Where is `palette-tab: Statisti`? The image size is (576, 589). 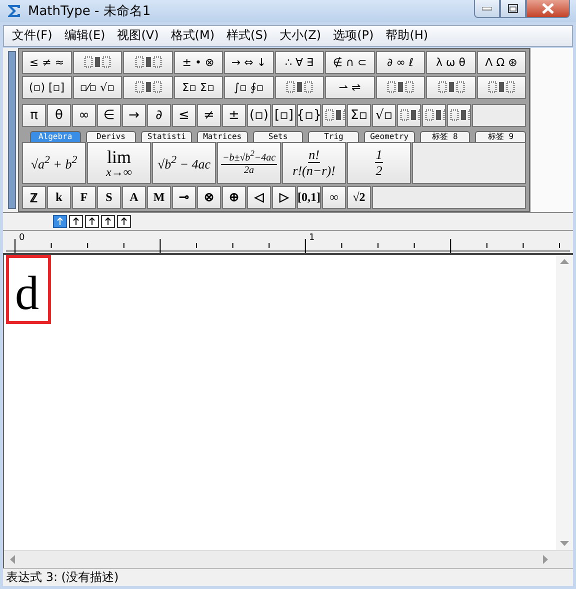 palette-tab: Statisti is located at coordinates (166, 136).